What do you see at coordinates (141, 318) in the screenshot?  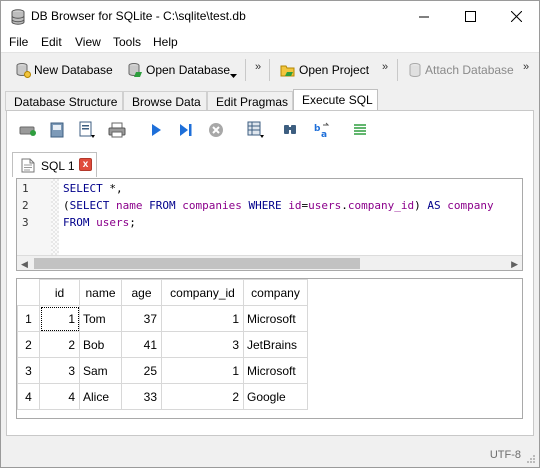 I see `cell-age: 37` at bounding box center [141, 318].